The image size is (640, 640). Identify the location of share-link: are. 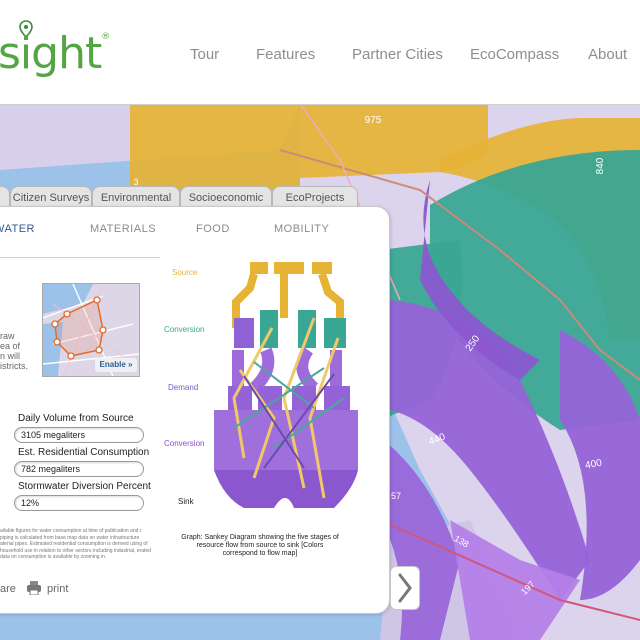
(8, 589).